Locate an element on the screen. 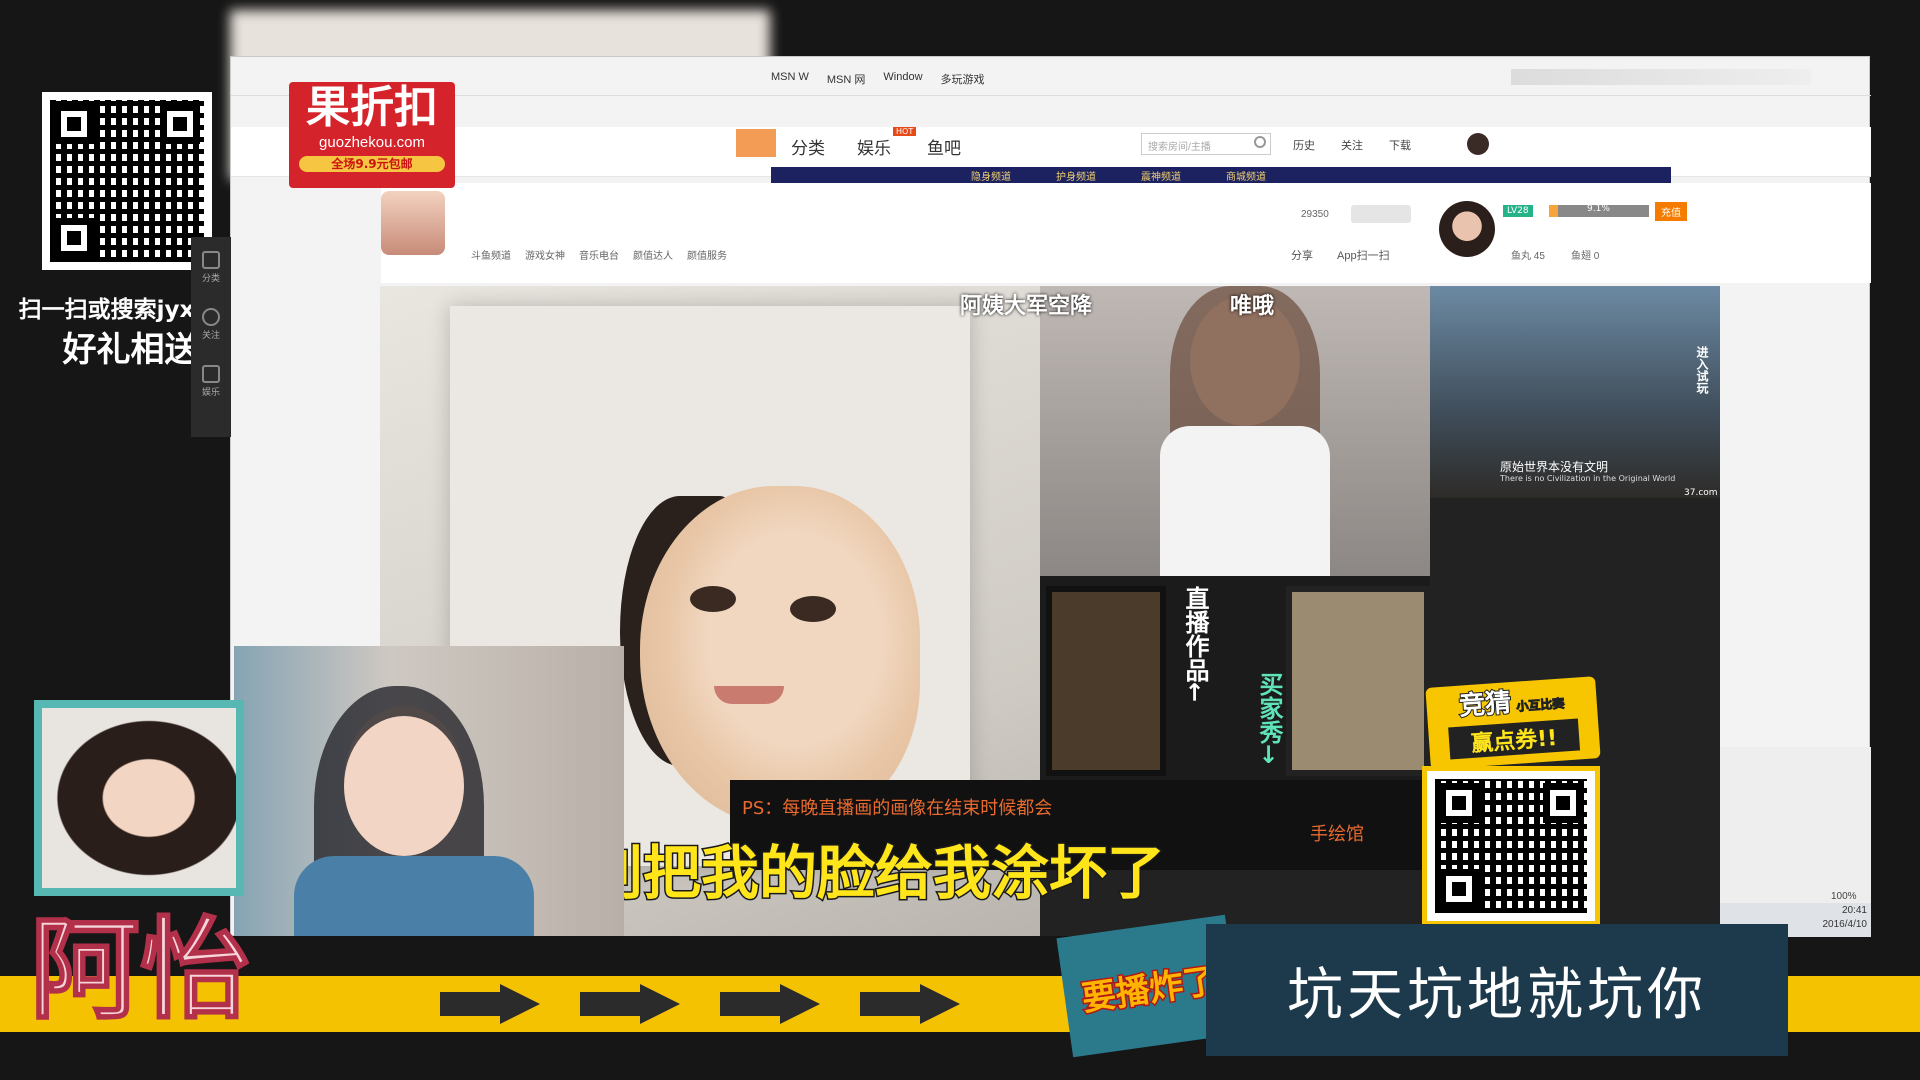 This screenshot has height=1080, width=1920. buyer-show-label: 买家秀→ is located at coordinates (1269, 718).